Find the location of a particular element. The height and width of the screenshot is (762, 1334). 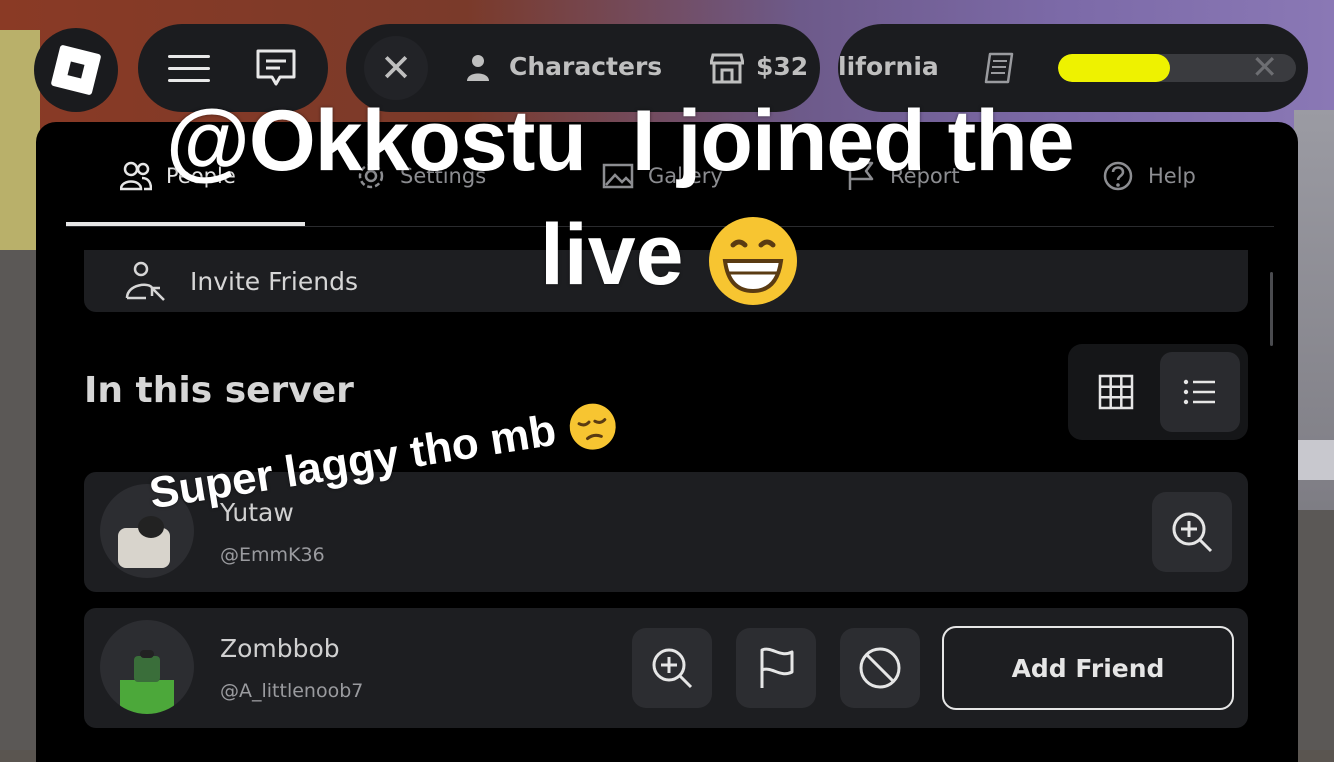

list-icon is located at coordinates (1199, 392).